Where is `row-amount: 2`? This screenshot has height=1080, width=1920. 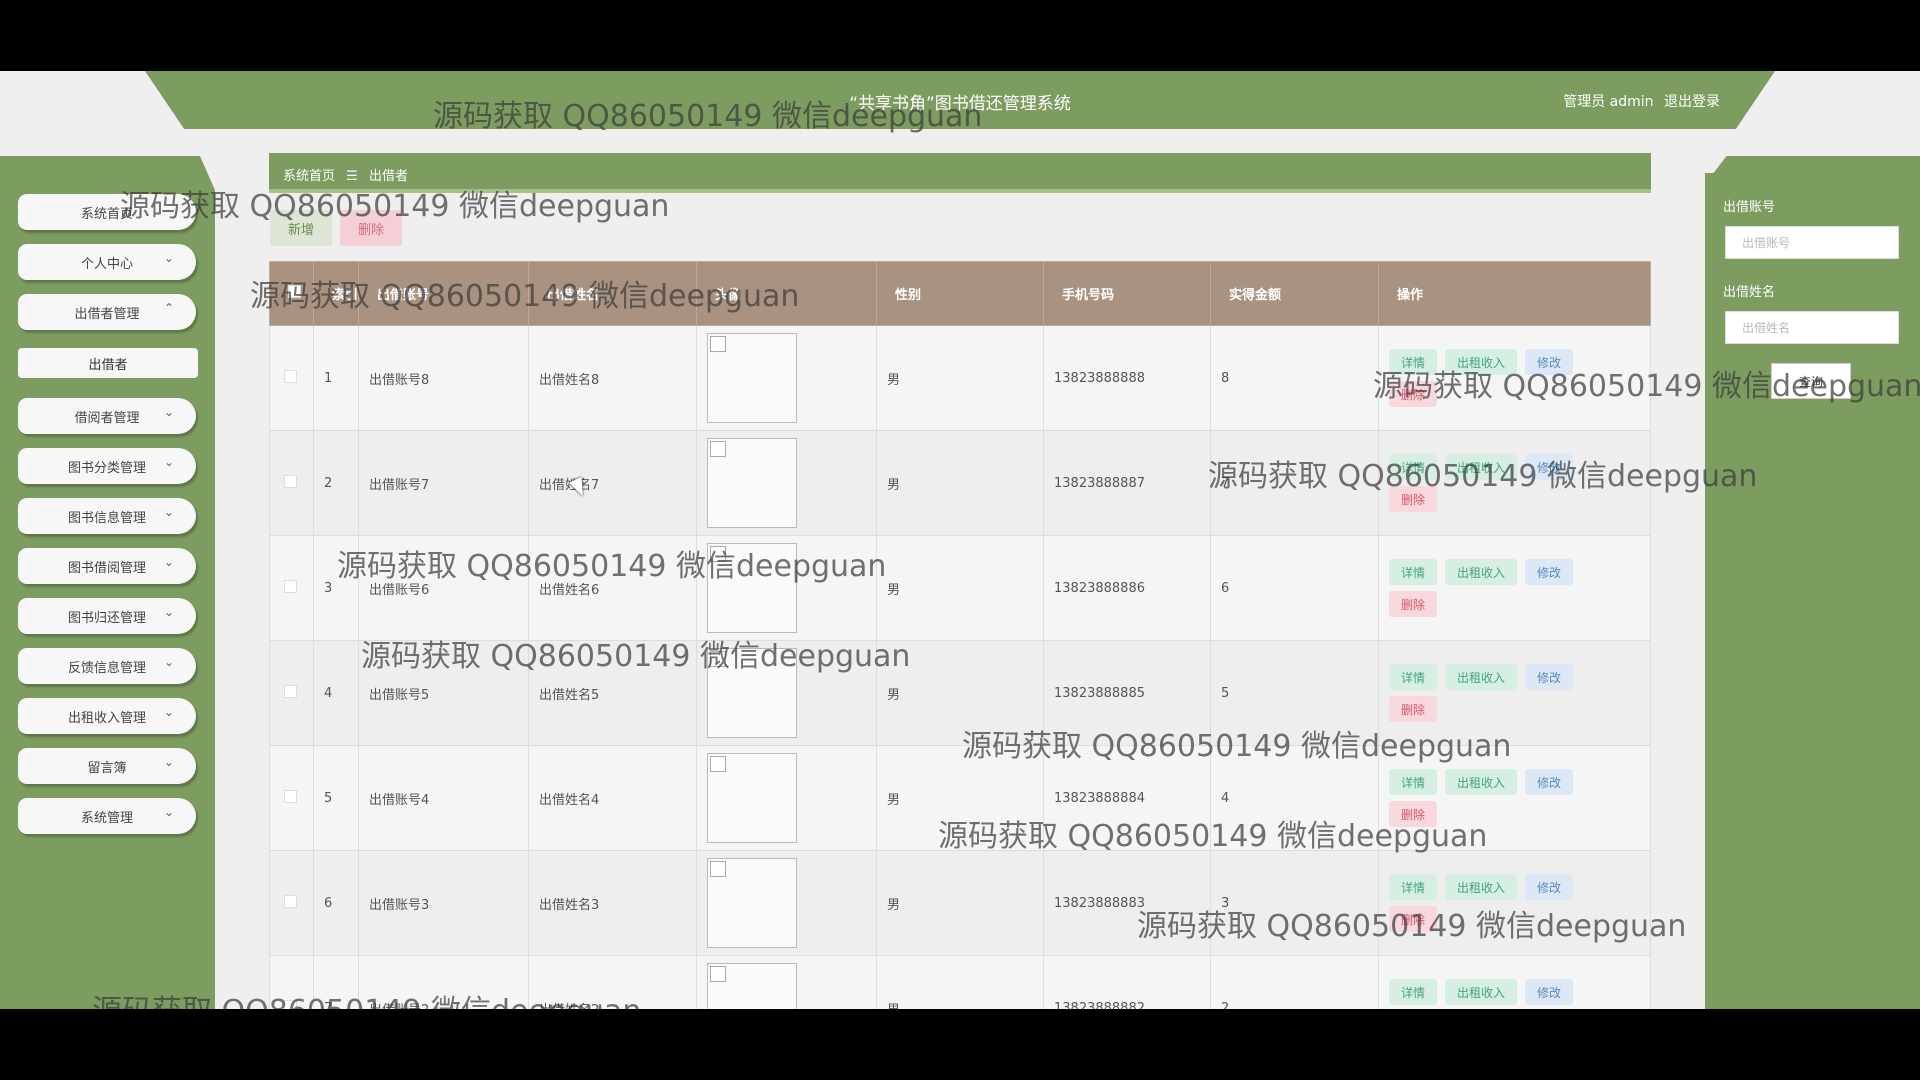
row-amount: 2 is located at coordinates (1294, 982).